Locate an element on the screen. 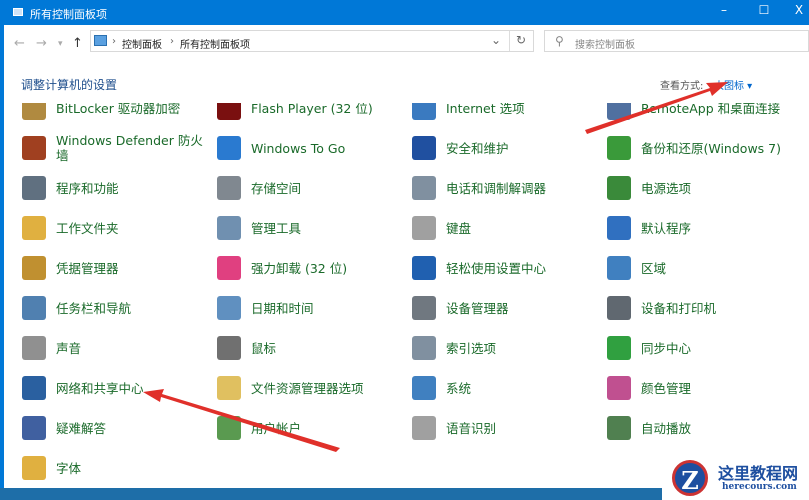 The width and height of the screenshot is (809, 500). close-button: X is located at coordinates (796, 10).